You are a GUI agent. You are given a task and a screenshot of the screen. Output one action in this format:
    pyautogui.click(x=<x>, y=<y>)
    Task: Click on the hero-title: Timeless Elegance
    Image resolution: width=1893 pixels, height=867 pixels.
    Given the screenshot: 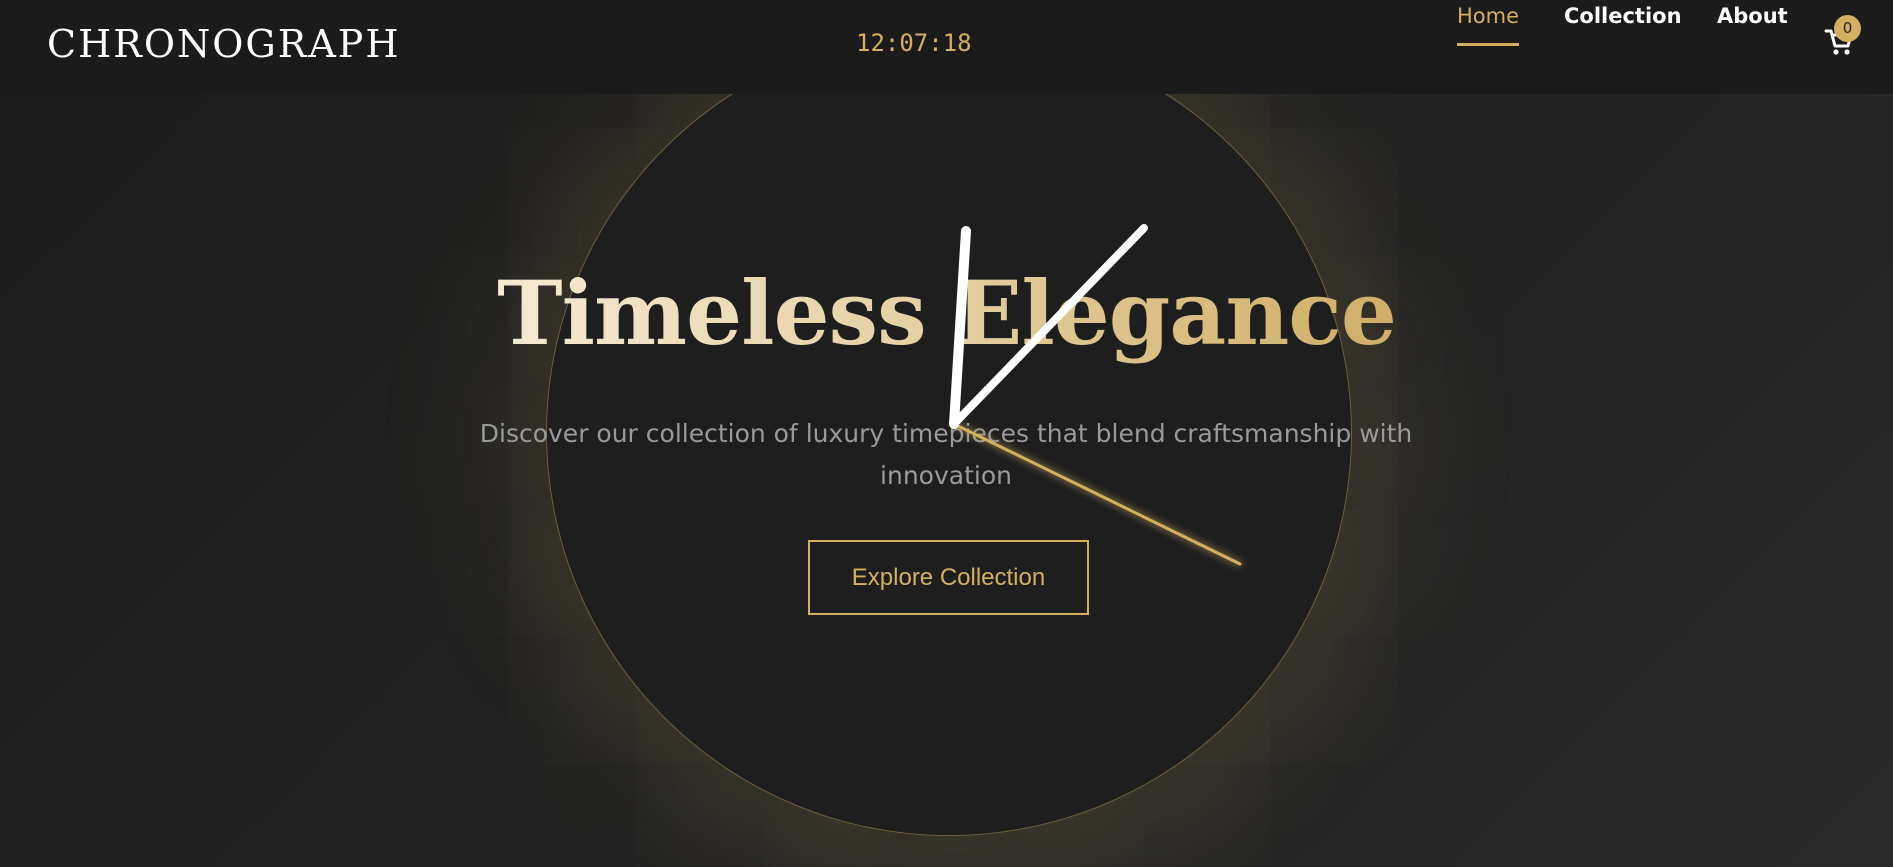 What is the action you would take?
    pyautogui.click(x=947, y=313)
    